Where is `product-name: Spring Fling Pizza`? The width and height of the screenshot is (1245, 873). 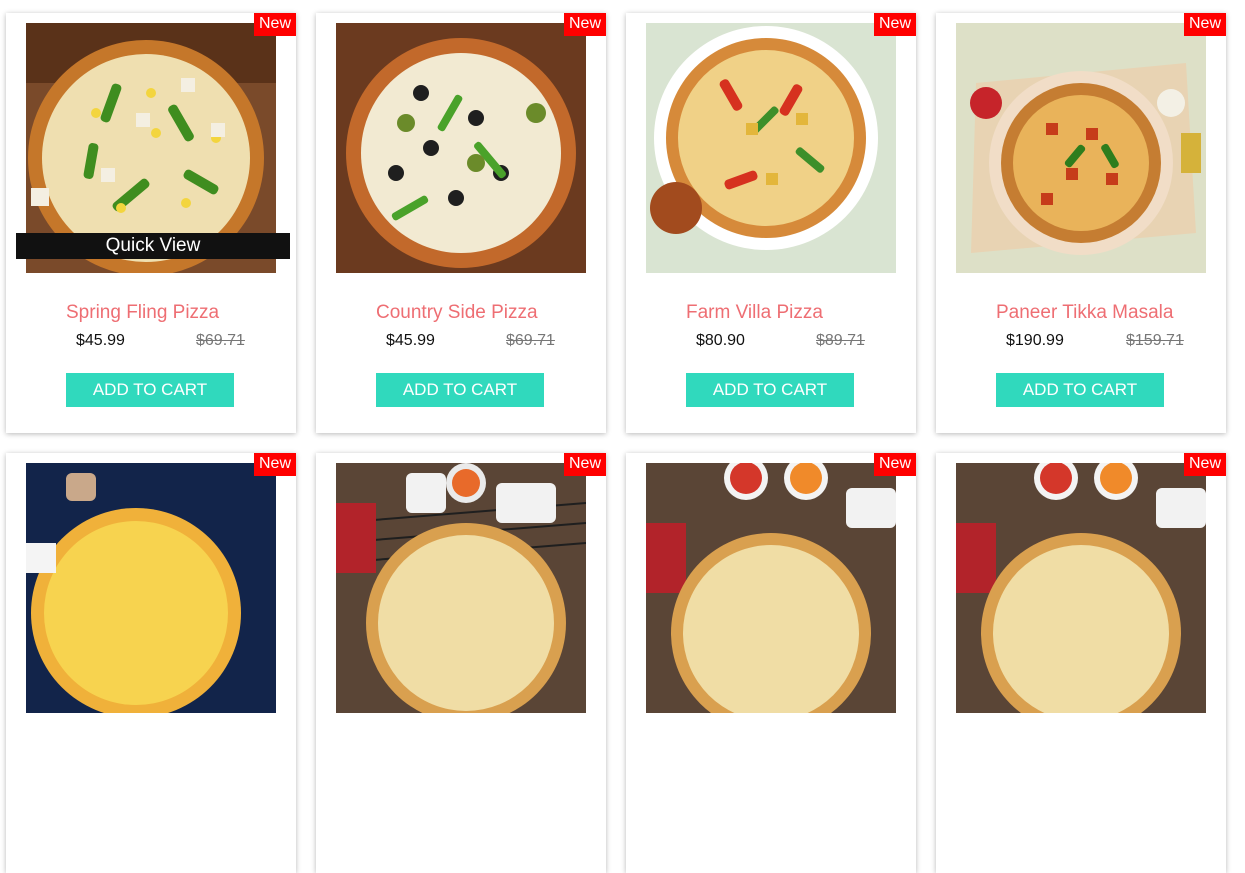 product-name: Spring Fling Pizza is located at coordinates (142, 313).